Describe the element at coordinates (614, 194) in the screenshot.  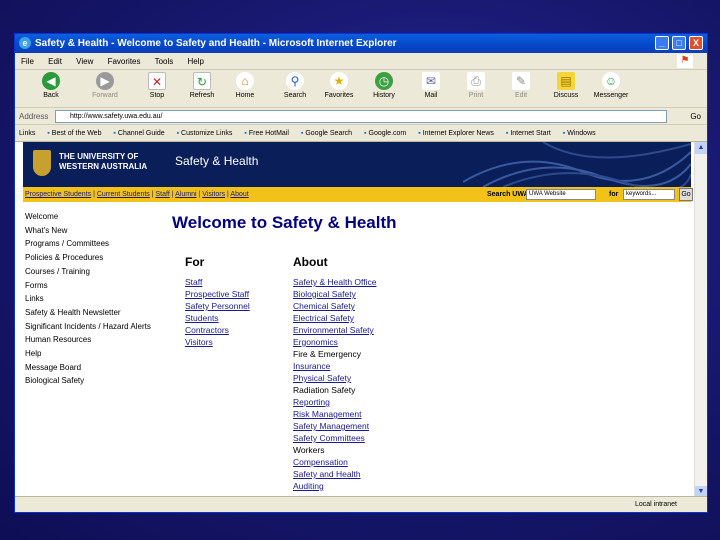
I see `for-label: for` at that location.